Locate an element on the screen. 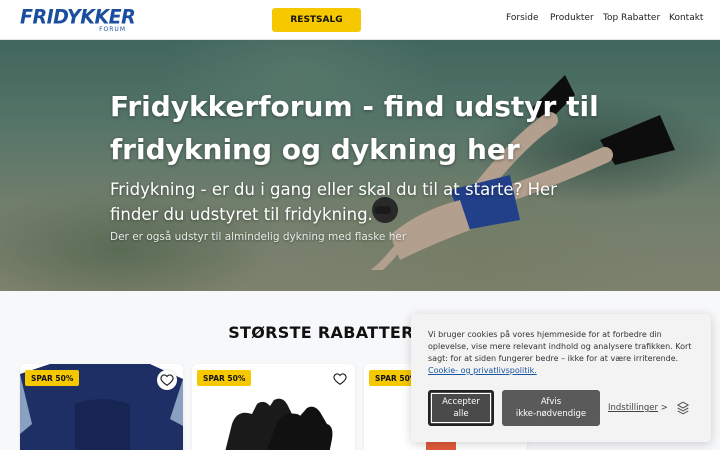  nav-top-rabatter: Top Rabatter is located at coordinates (631, 18).